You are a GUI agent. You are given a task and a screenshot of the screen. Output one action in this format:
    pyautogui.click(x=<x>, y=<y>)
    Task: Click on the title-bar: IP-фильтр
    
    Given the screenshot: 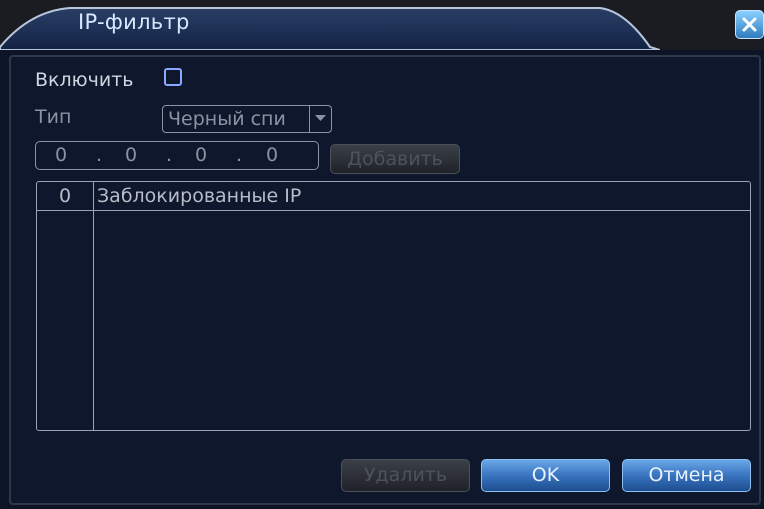 What is the action you would take?
    pyautogui.click(x=382, y=25)
    